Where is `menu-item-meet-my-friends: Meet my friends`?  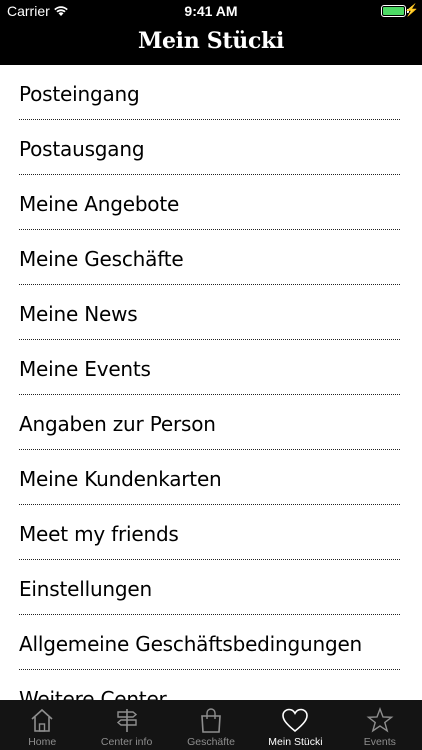
menu-item-meet-my-friends: Meet my friends is located at coordinates (209, 532).